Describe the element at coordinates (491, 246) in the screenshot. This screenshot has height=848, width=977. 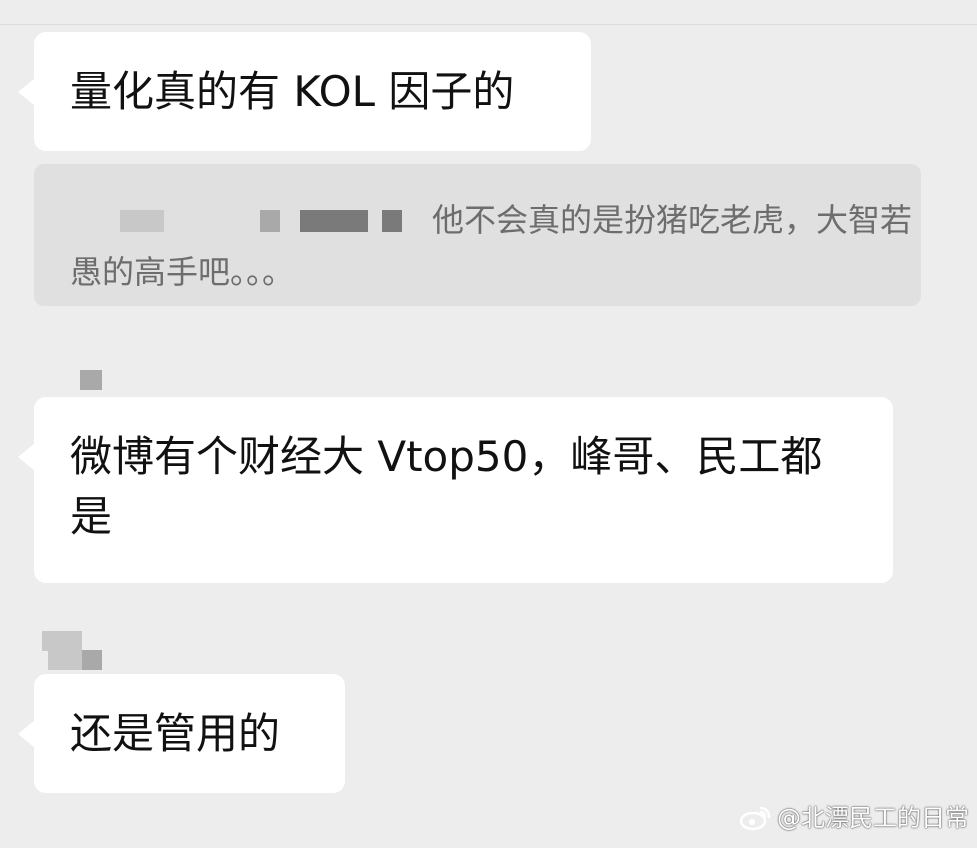
I see `quoted-text: 他不会真的是扮猪吃老虎，大智若愚的高手吧。。。` at that location.